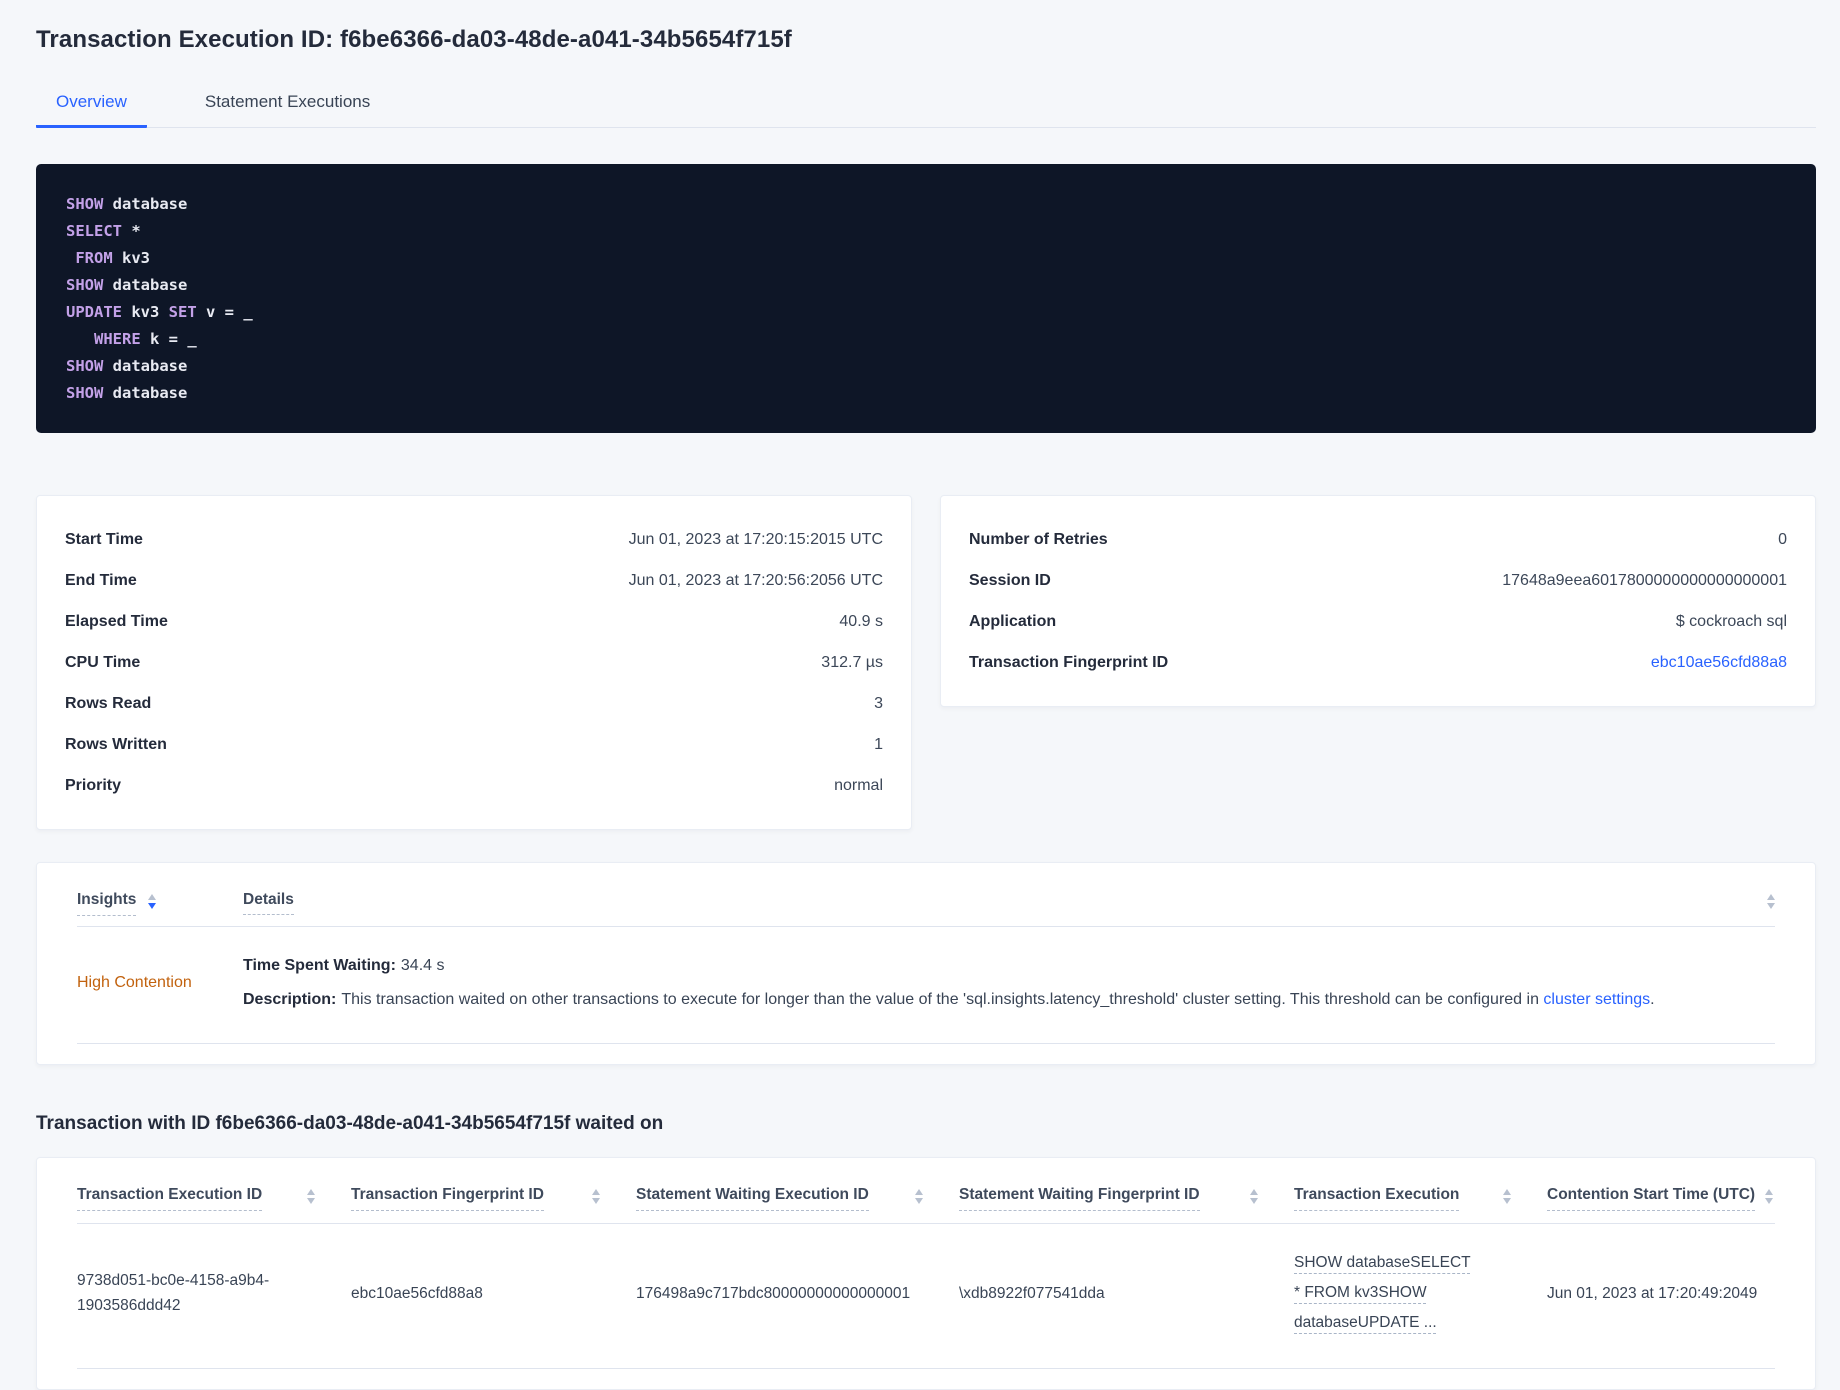  What do you see at coordinates (474, 785) in the screenshot?
I see `summary-row-priority: Priority normal` at bounding box center [474, 785].